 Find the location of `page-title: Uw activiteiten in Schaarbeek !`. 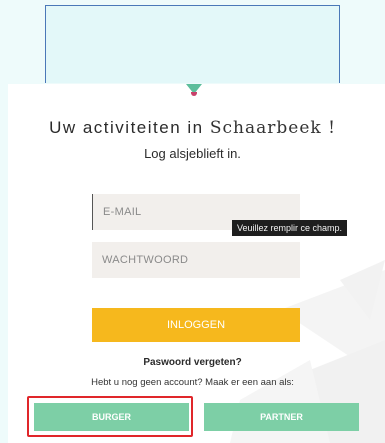

page-title: Uw activiteiten in Schaarbeek ! is located at coordinates (192, 128).